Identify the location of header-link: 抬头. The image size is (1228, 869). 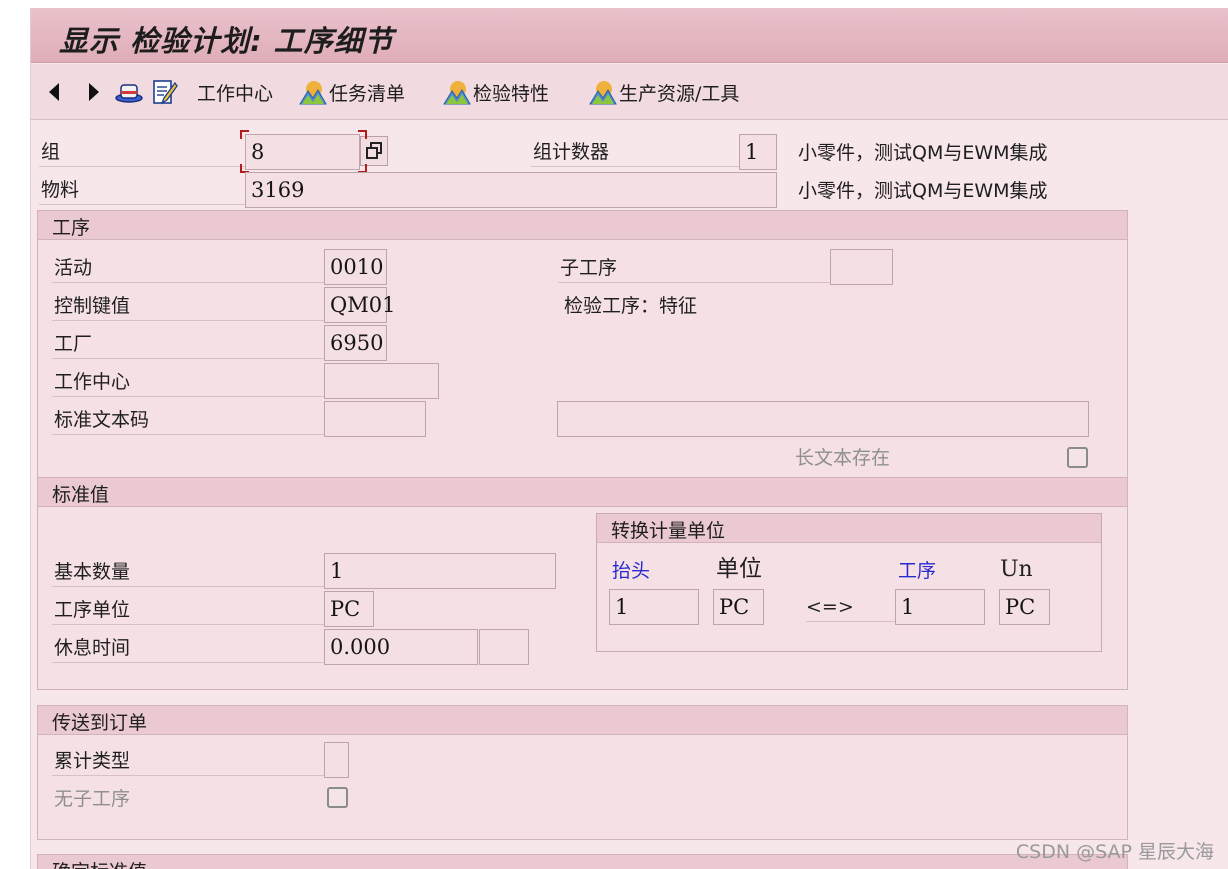
(631, 571).